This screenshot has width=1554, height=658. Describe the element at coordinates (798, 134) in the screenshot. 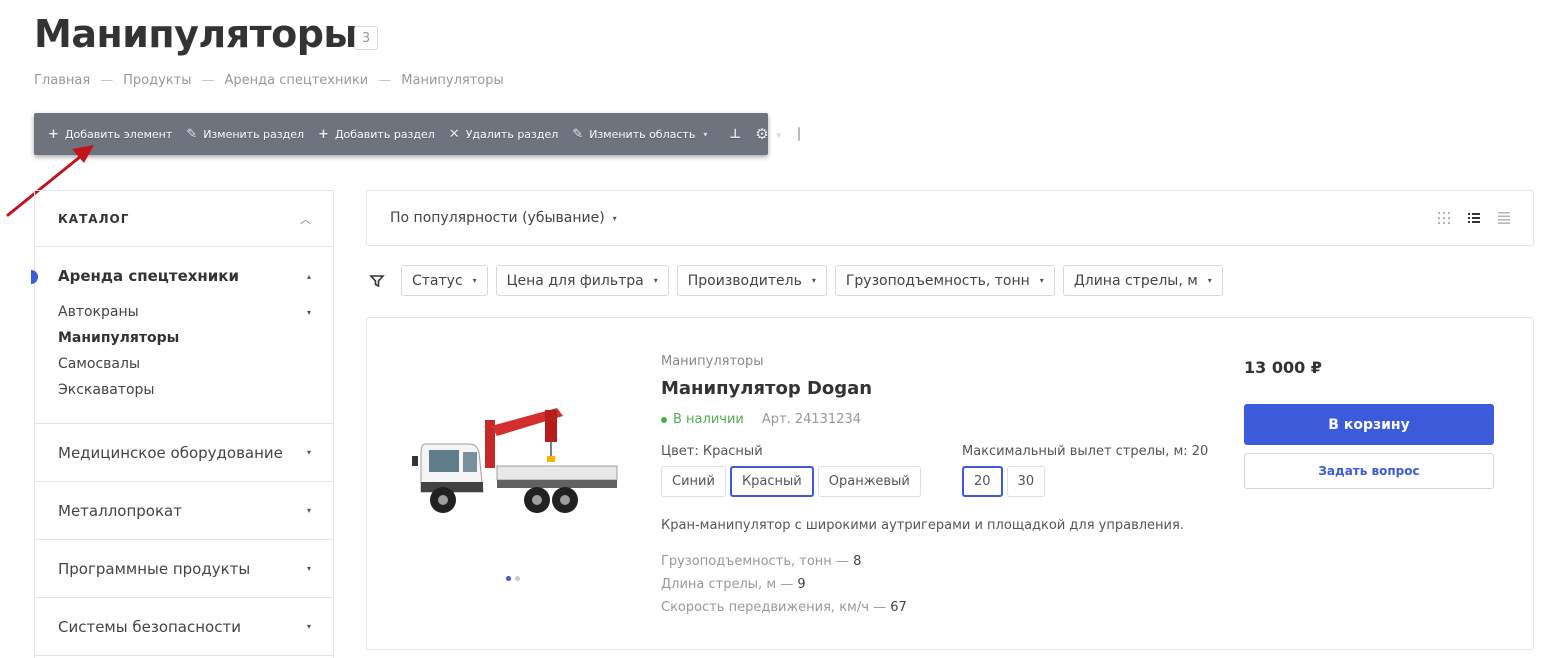

I see `toolbar-collapse-handle` at that location.